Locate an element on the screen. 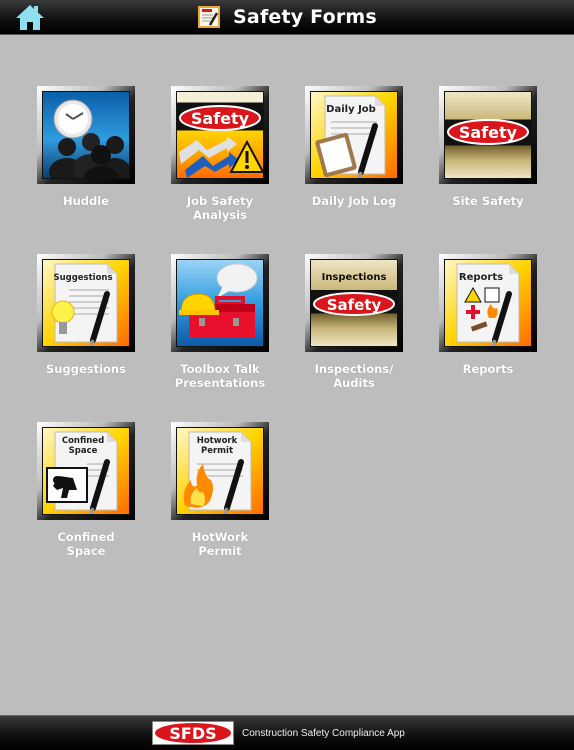 The image size is (574, 750). tile-icon-frame: Reports is located at coordinates (488, 303).